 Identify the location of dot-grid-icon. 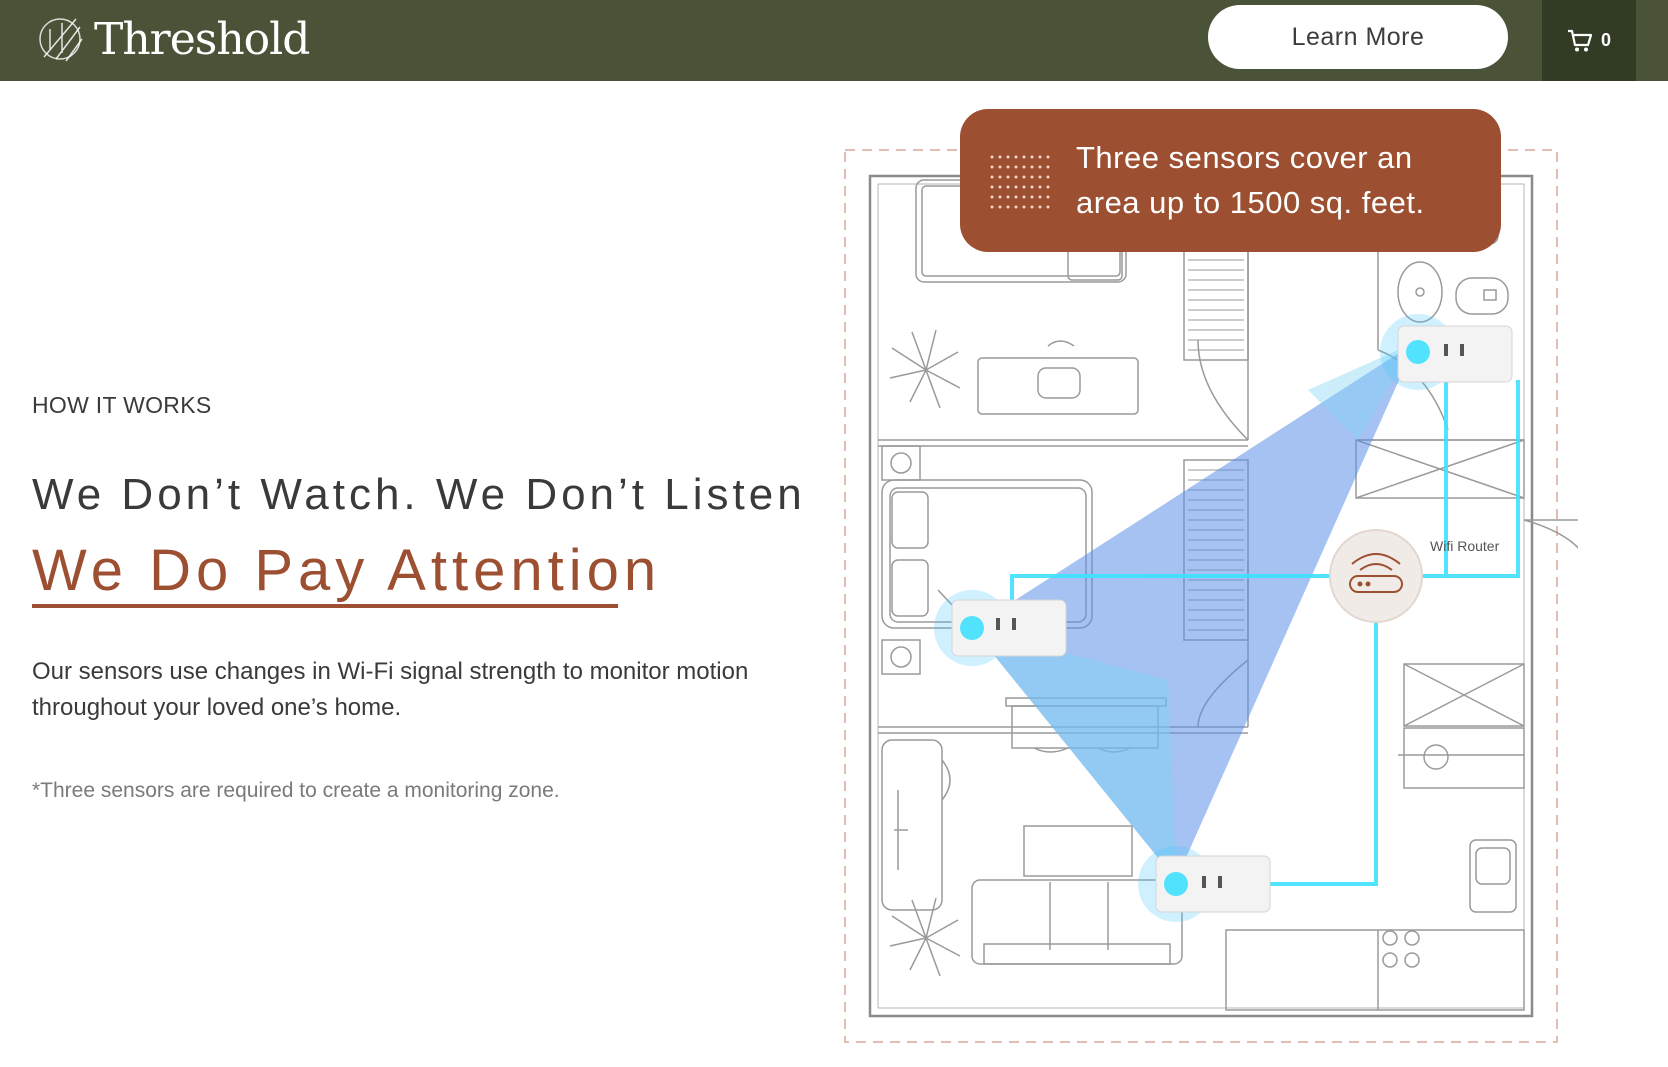
(1020, 182).